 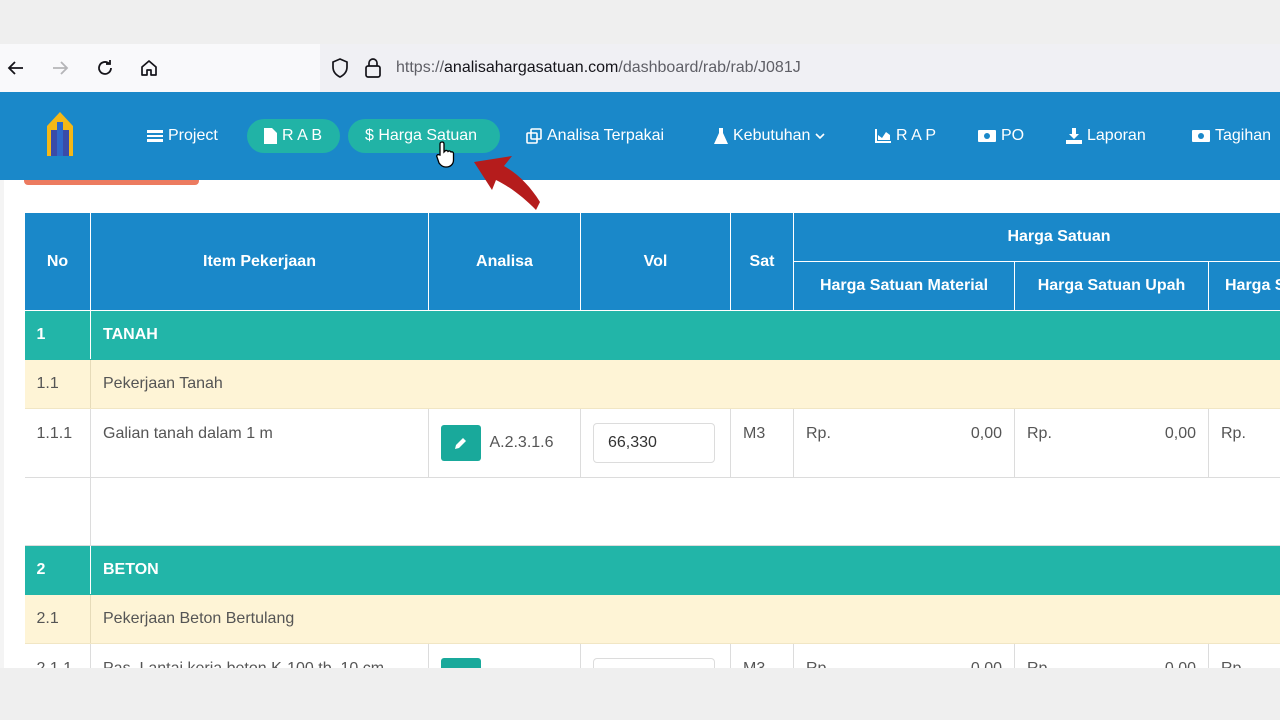 I want to click on nav-kebutuhan: Kebutuhan, so click(x=769, y=136).